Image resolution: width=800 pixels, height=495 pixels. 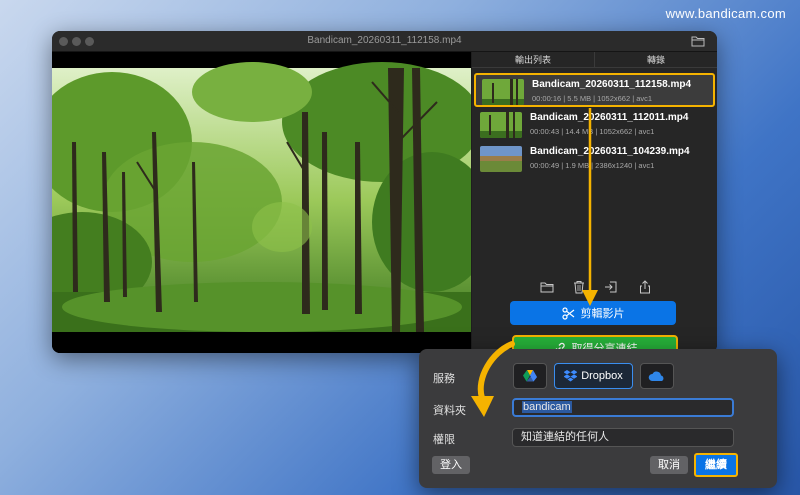 I want to click on file-name: Bandicam_20260311_104239.mp4, so click(x=610, y=151).